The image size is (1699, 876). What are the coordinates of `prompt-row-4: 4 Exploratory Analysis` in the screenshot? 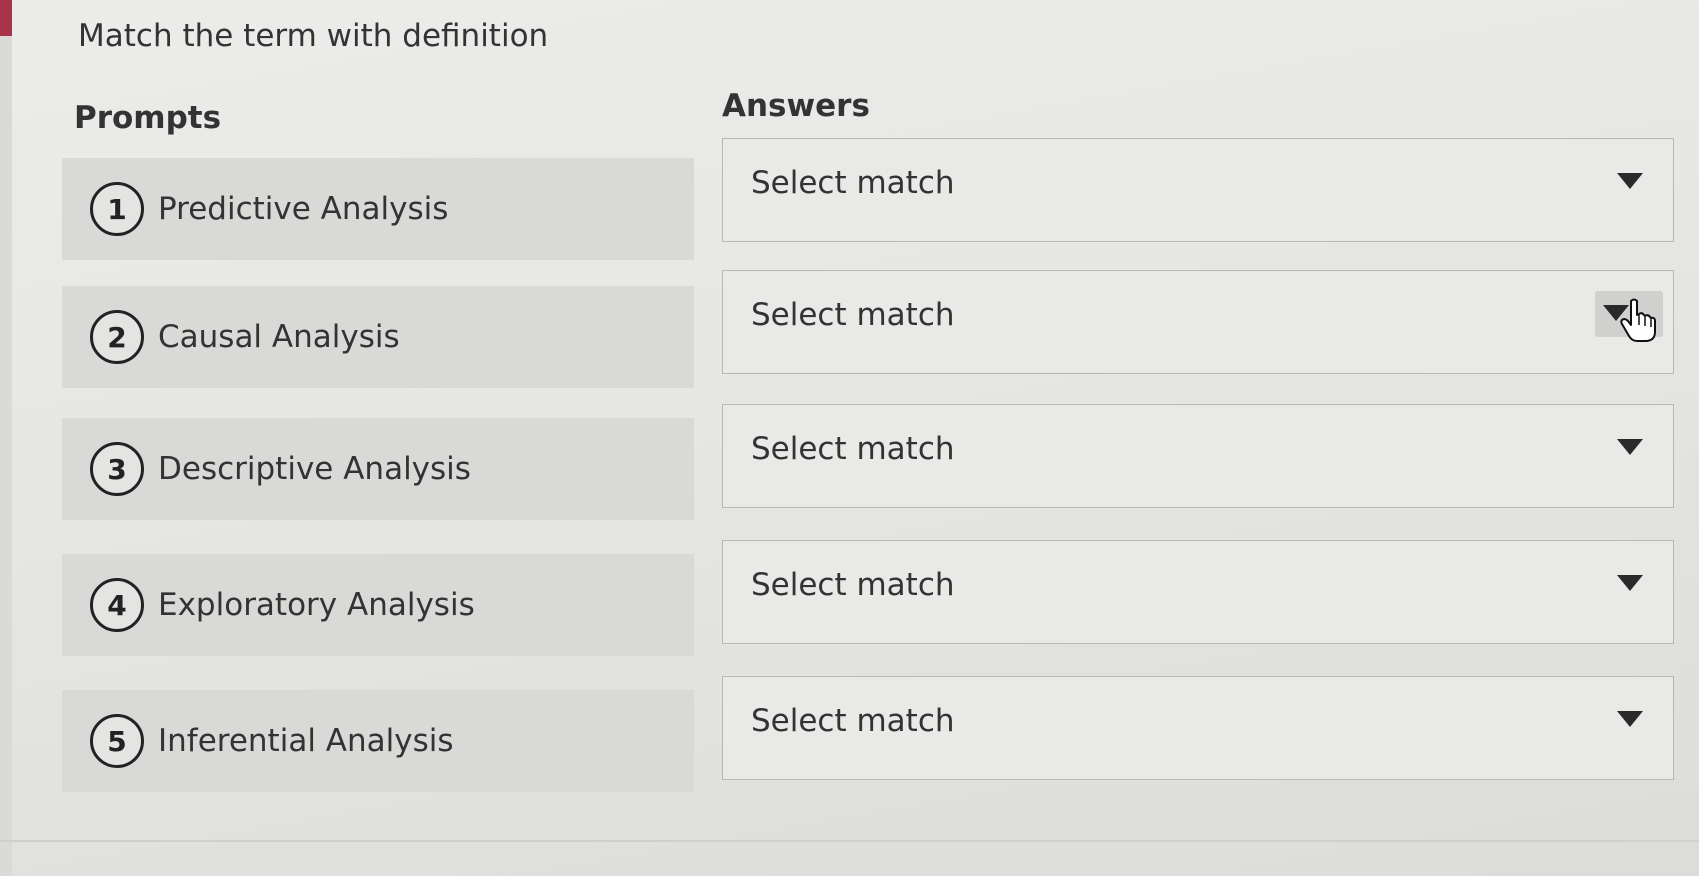 It's located at (378, 605).